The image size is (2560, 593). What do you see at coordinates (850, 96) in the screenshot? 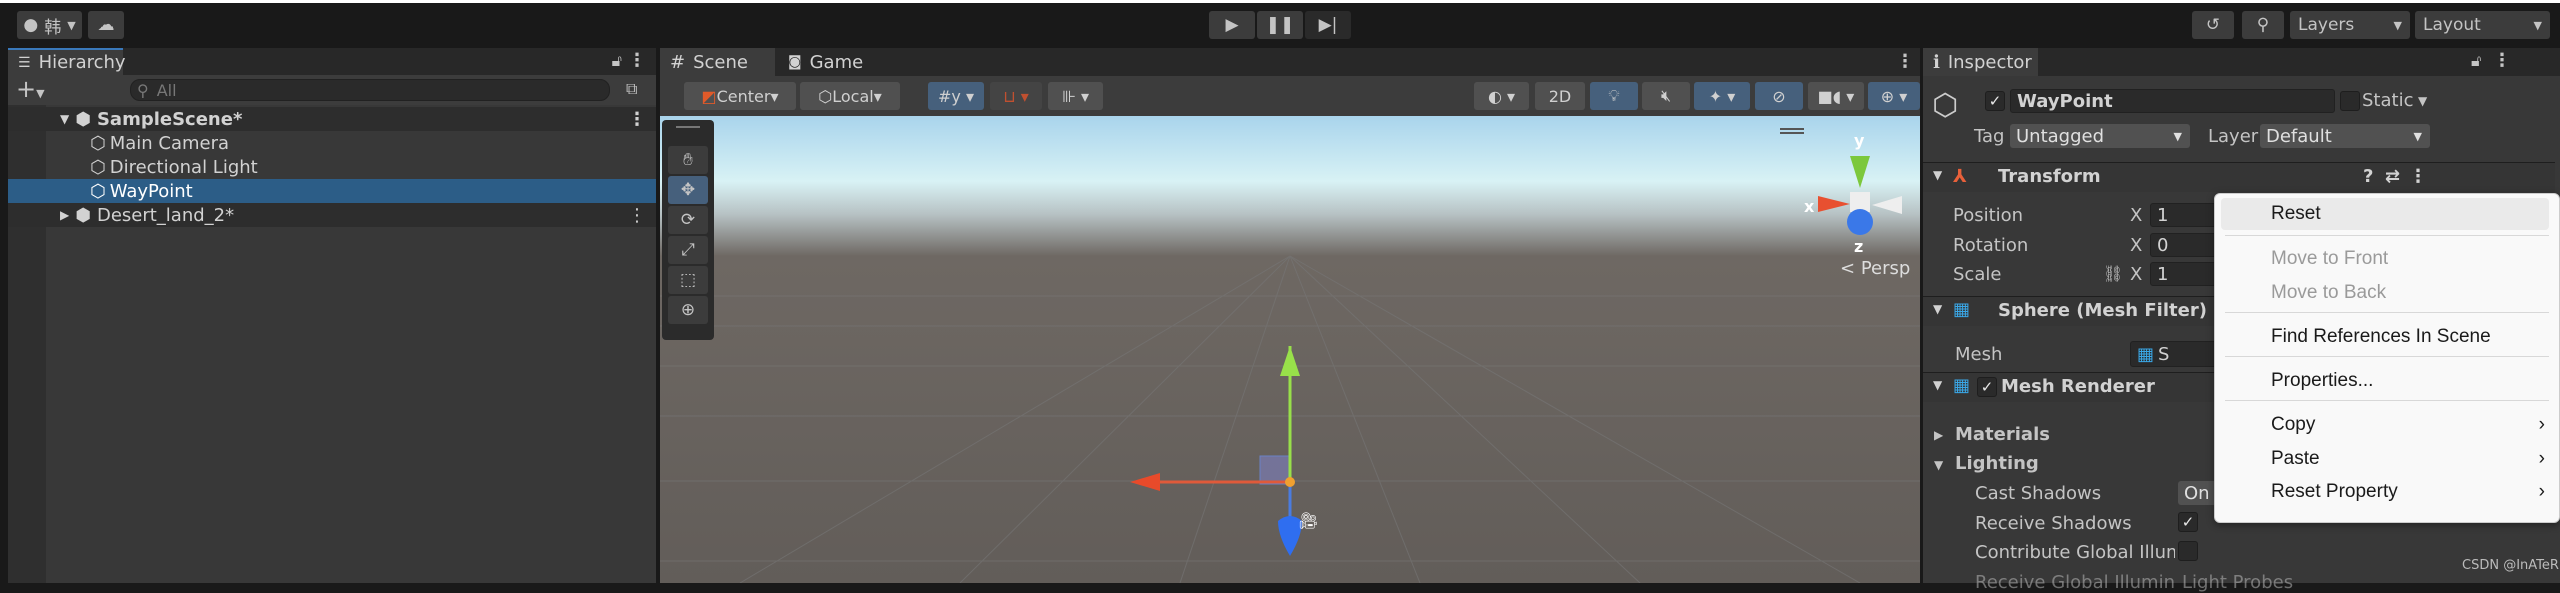
I see `space-dropdown: ⬡ Local ▾` at bounding box center [850, 96].